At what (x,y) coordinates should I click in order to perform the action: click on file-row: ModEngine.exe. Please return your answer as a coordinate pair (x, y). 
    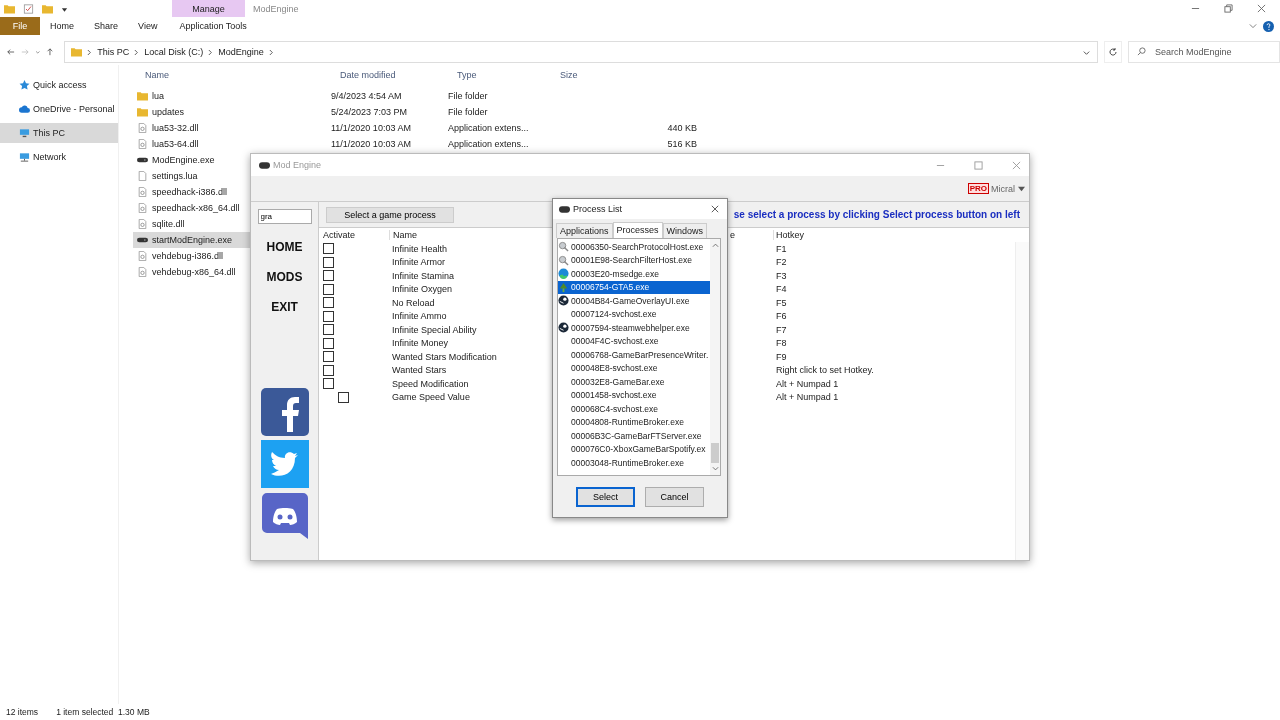
    Looking at the image, I should click on (192, 160).